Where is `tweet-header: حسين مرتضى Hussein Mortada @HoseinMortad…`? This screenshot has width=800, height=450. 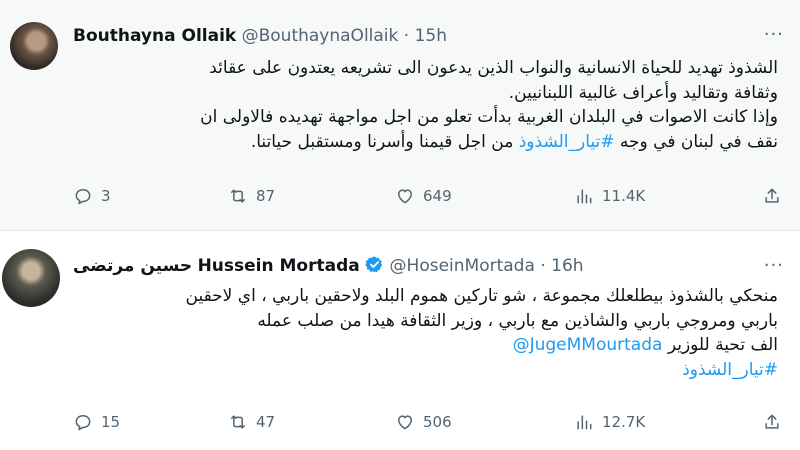 tweet-header: حسين مرتضى Hussein Mortada @HoseinMortad… is located at coordinates (328, 267).